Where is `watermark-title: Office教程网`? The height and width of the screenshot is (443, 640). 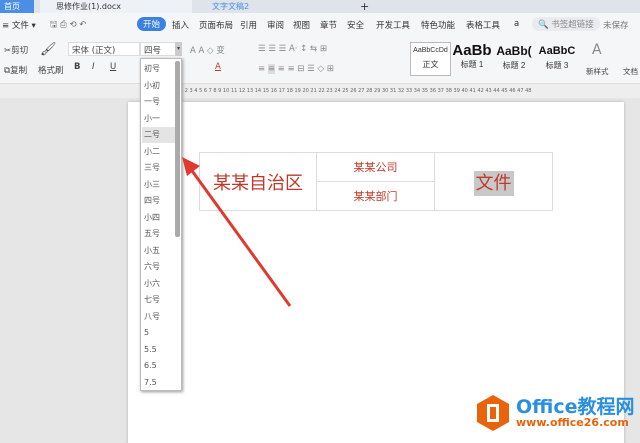 watermark-title: Office教程网 is located at coordinates (575, 407).